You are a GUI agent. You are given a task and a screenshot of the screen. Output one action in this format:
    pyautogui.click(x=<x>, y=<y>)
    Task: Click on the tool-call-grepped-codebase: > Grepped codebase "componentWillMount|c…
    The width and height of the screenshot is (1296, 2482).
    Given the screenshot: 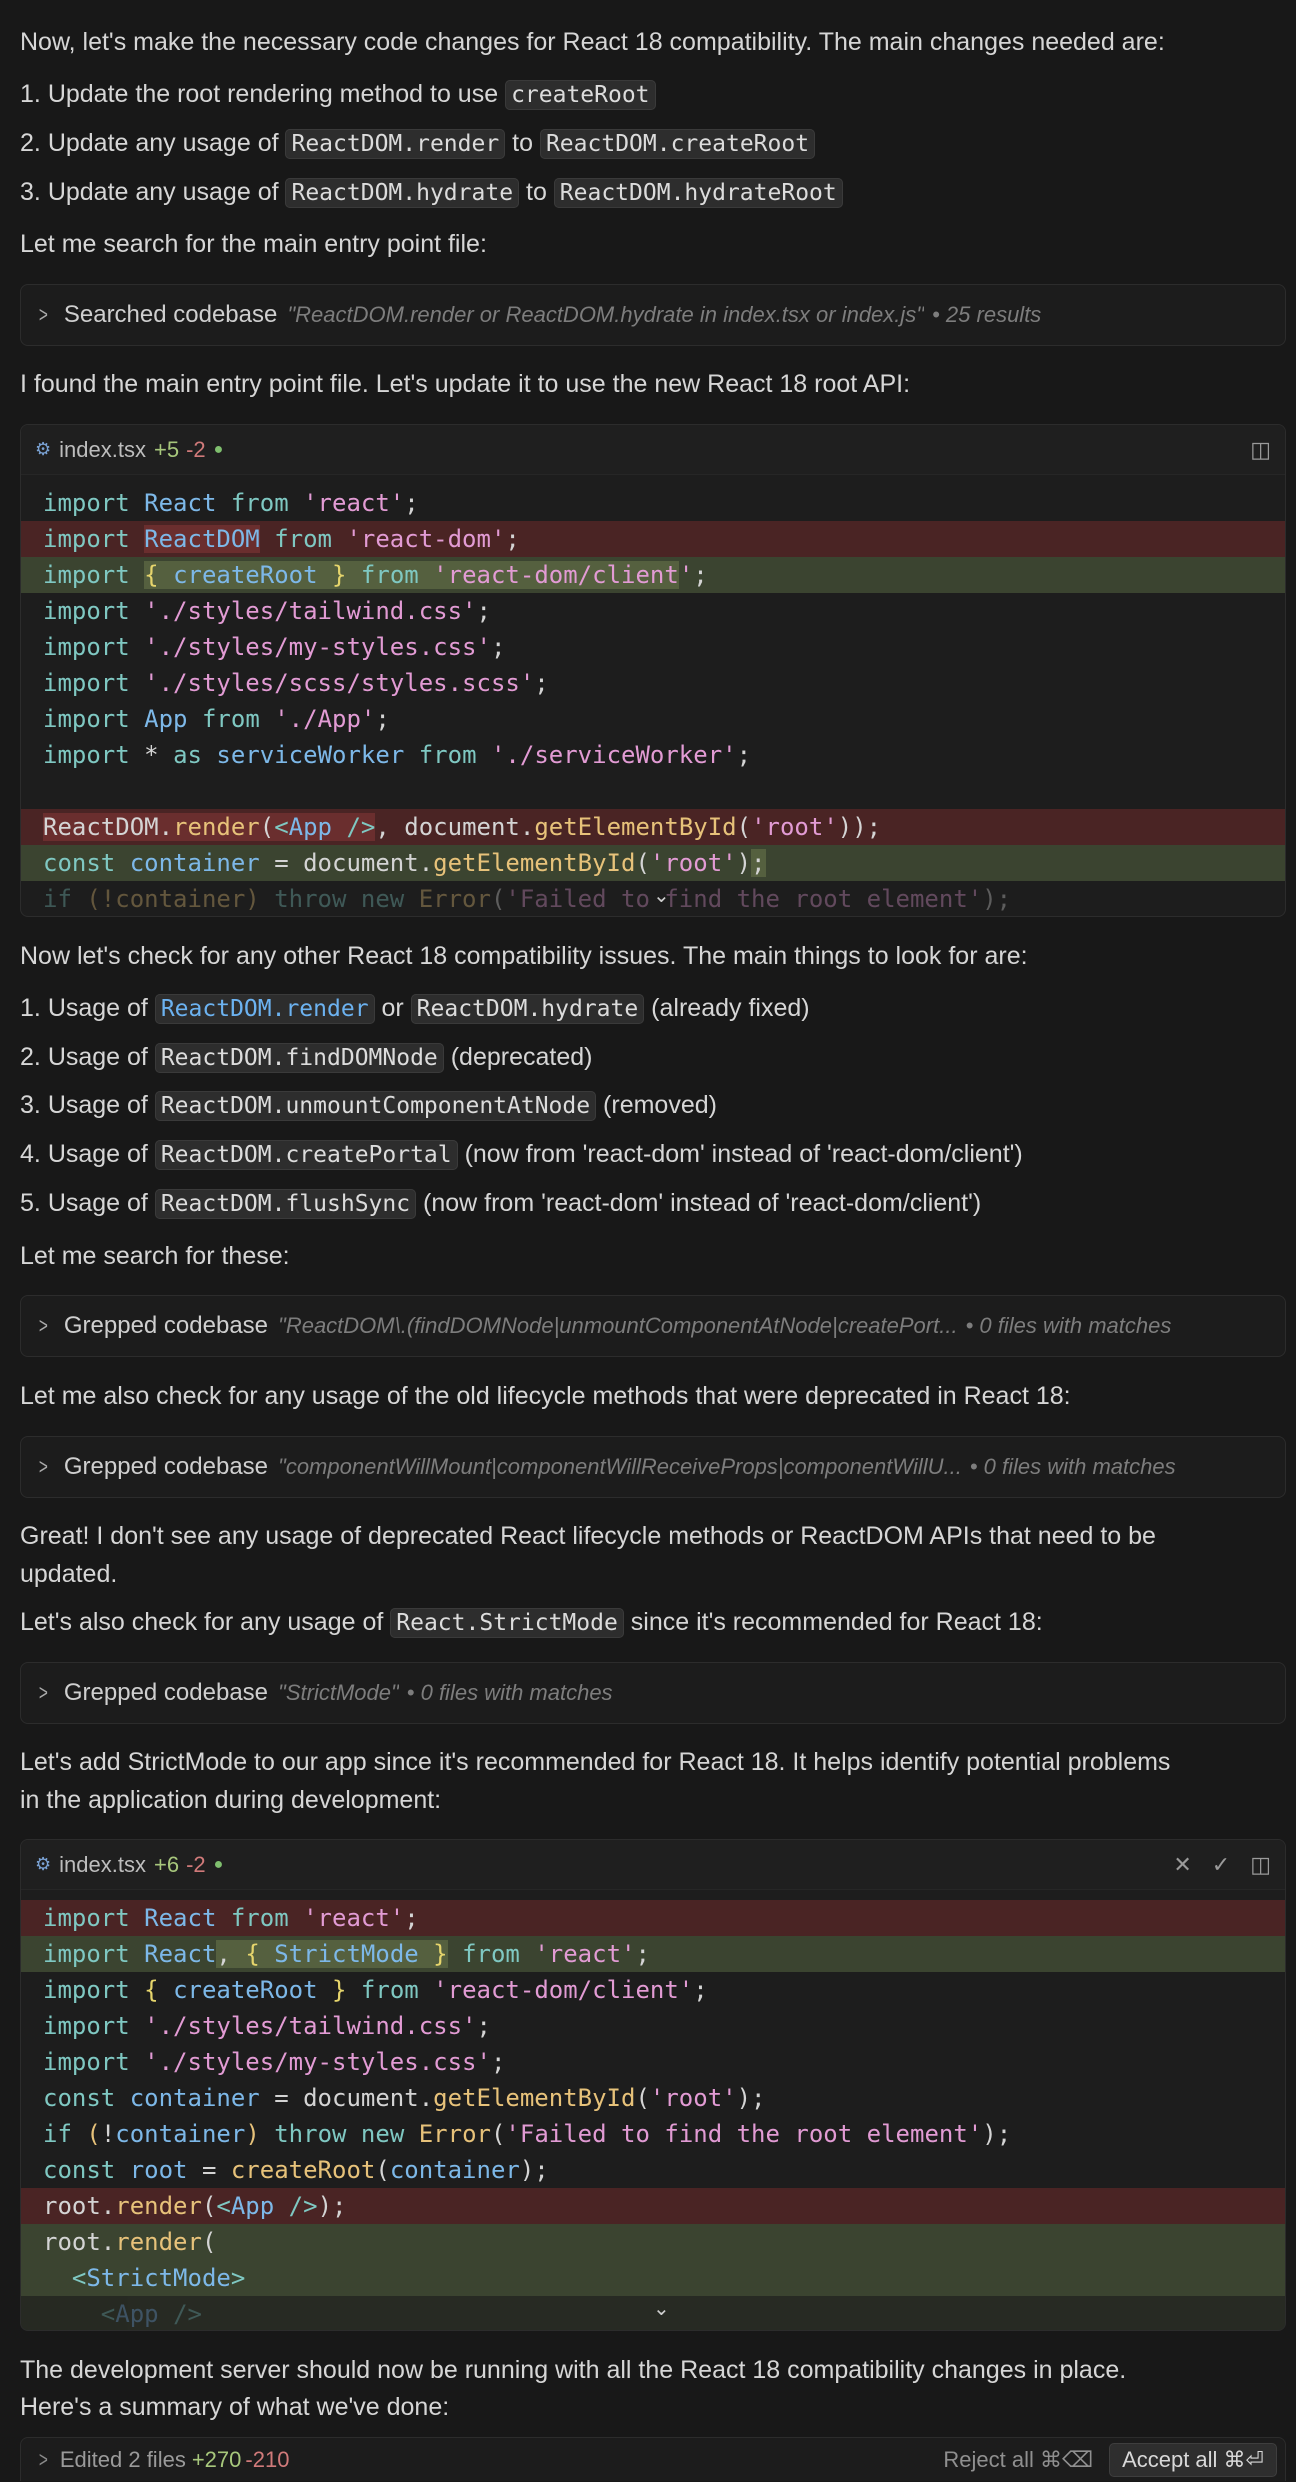 What is the action you would take?
    pyautogui.click(x=653, y=1467)
    